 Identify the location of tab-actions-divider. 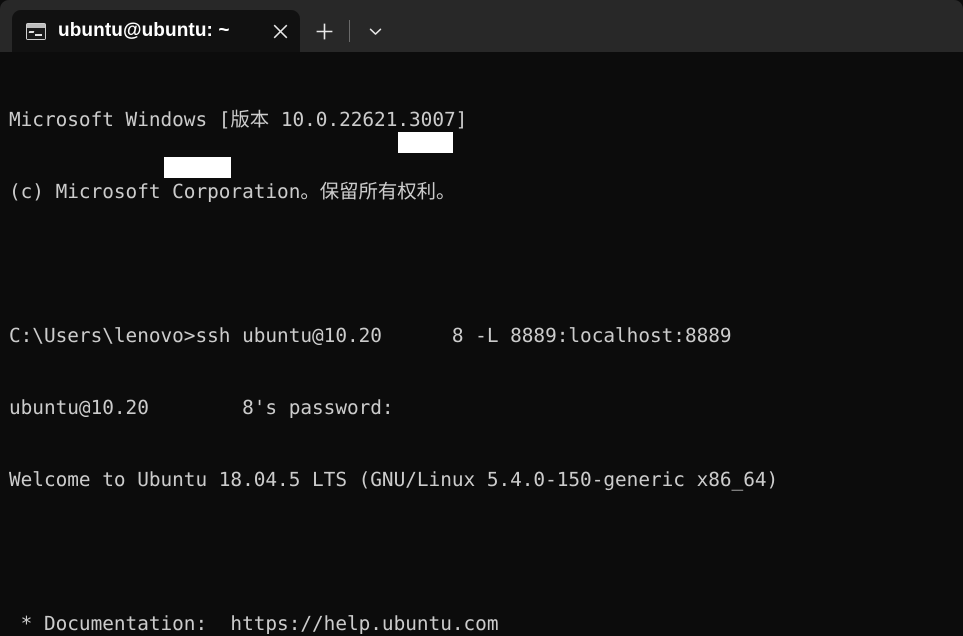
(349, 31).